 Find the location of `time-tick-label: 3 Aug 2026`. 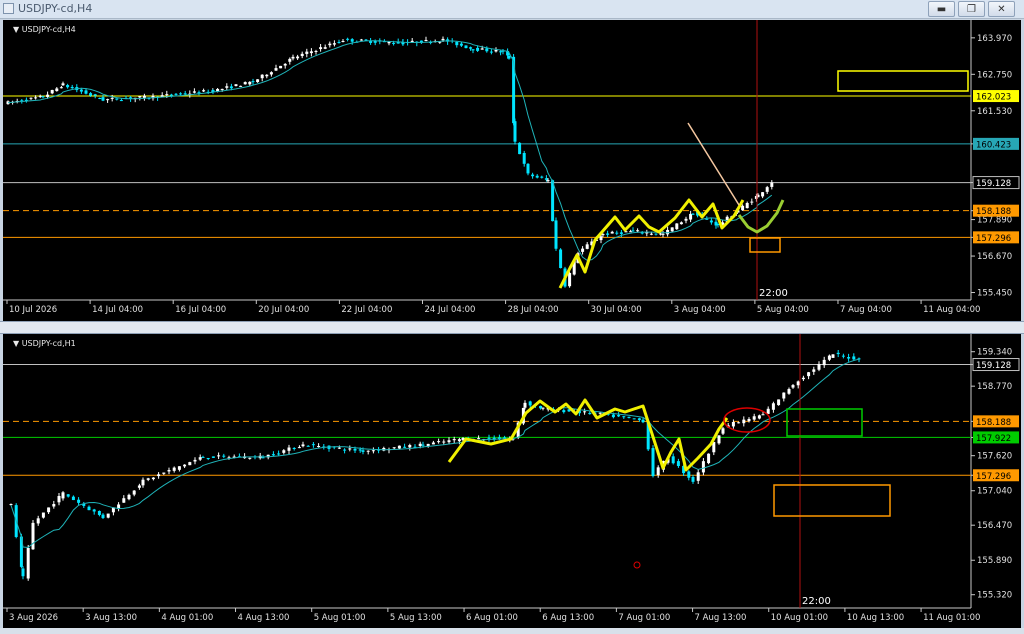

time-tick-label: 3 Aug 2026 is located at coordinates (33, 618).